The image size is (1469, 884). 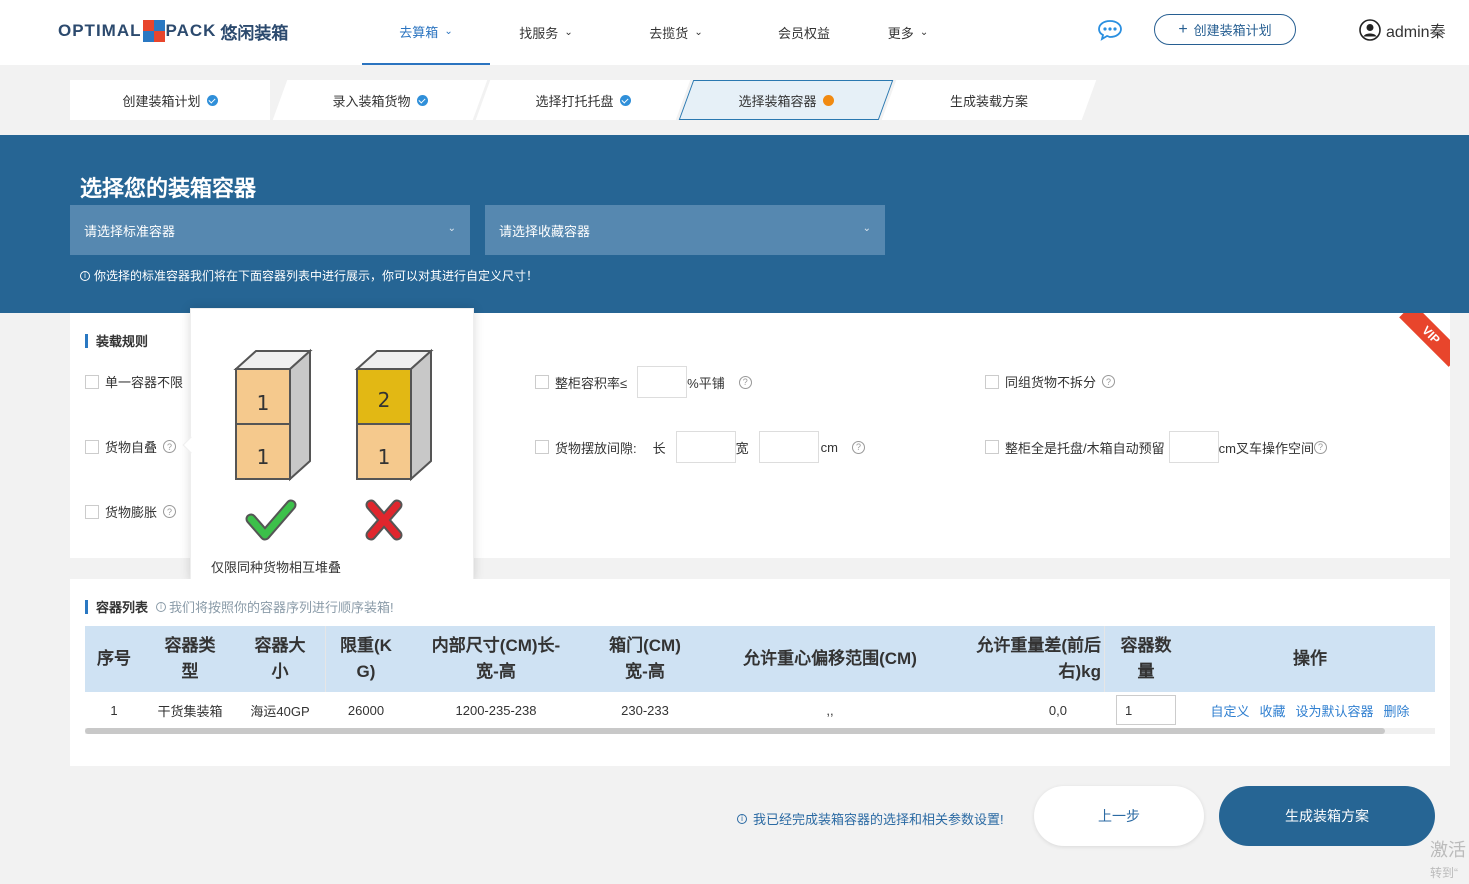 What do you see at coordinates (878, 819) in the screenshot?
I see `footer-tip-text: 我已经完成装箱容器的选择和相关参数设置!` at bounding box center [878, 819].